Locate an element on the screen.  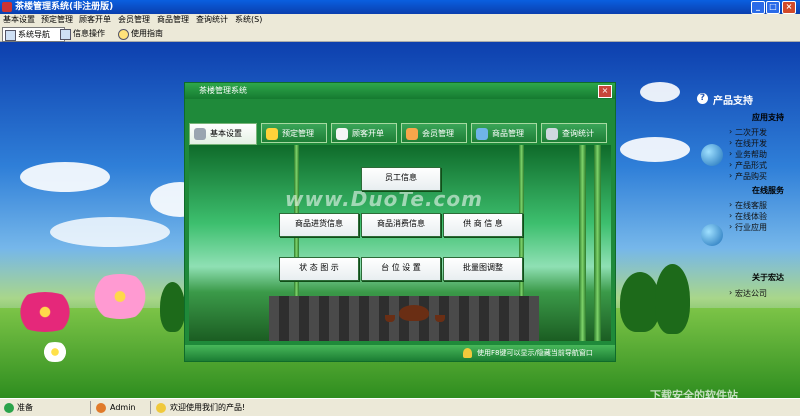
info-operation-label: 信息操作 is located at coordinates (89, 33).